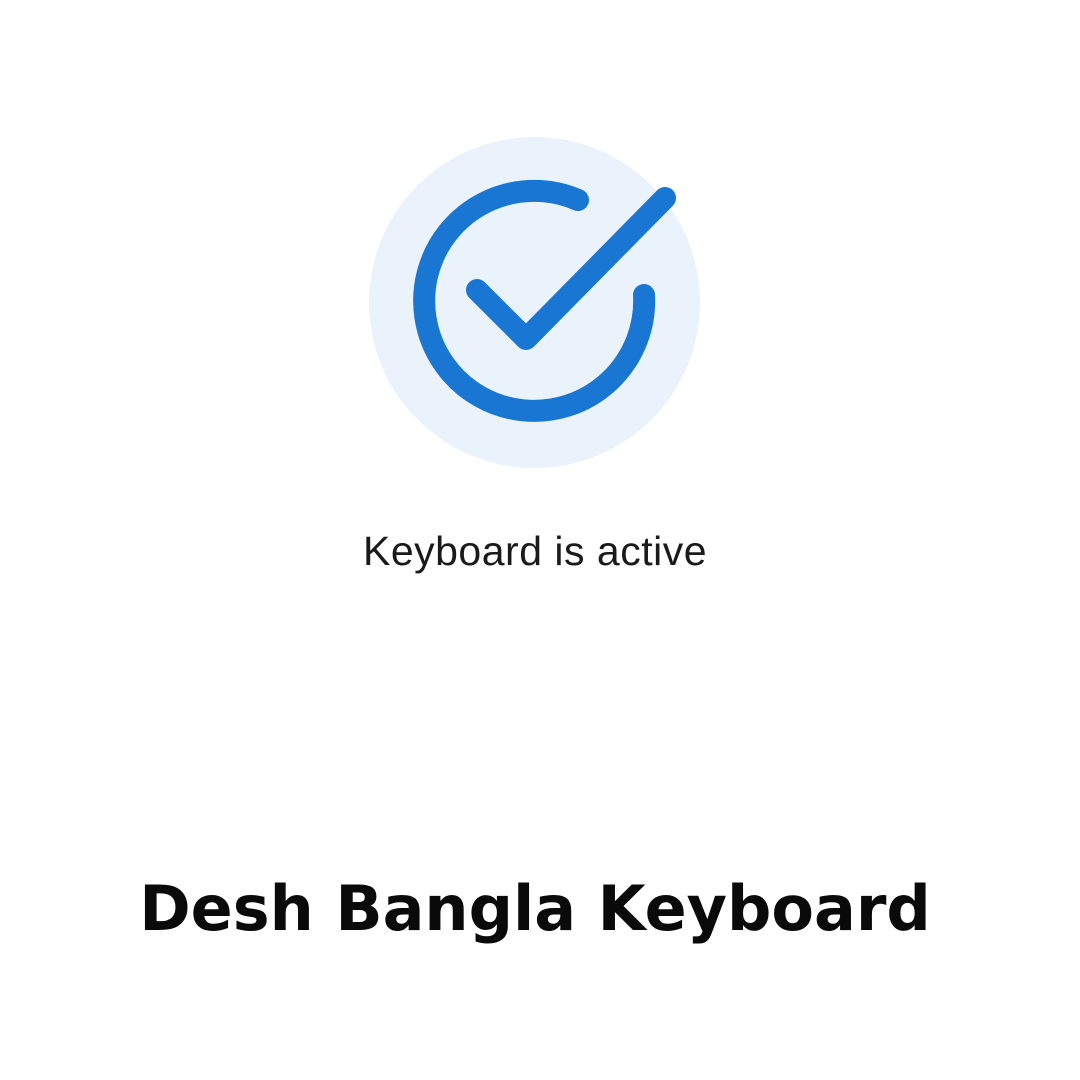 This screenshot has height=1080, width=1080. What do you see at coordinates (544, 300) in the screenshot?
I see `check-circle-icon` at bounding box center [544, 300].